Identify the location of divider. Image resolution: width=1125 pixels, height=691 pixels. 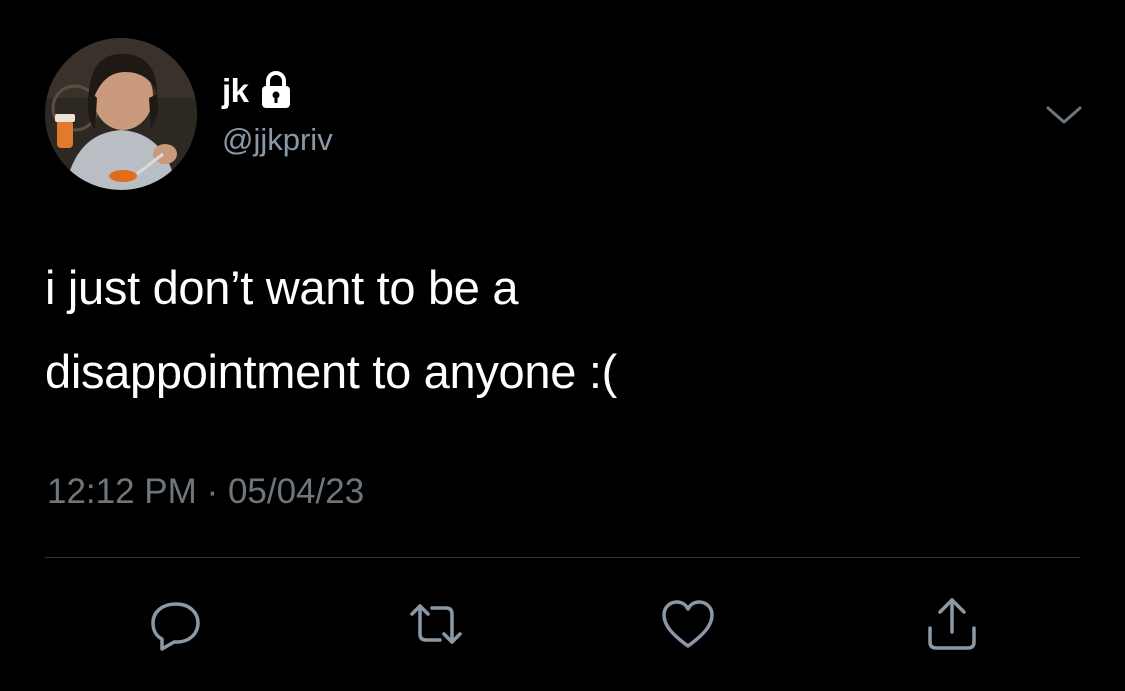
(562, 557).